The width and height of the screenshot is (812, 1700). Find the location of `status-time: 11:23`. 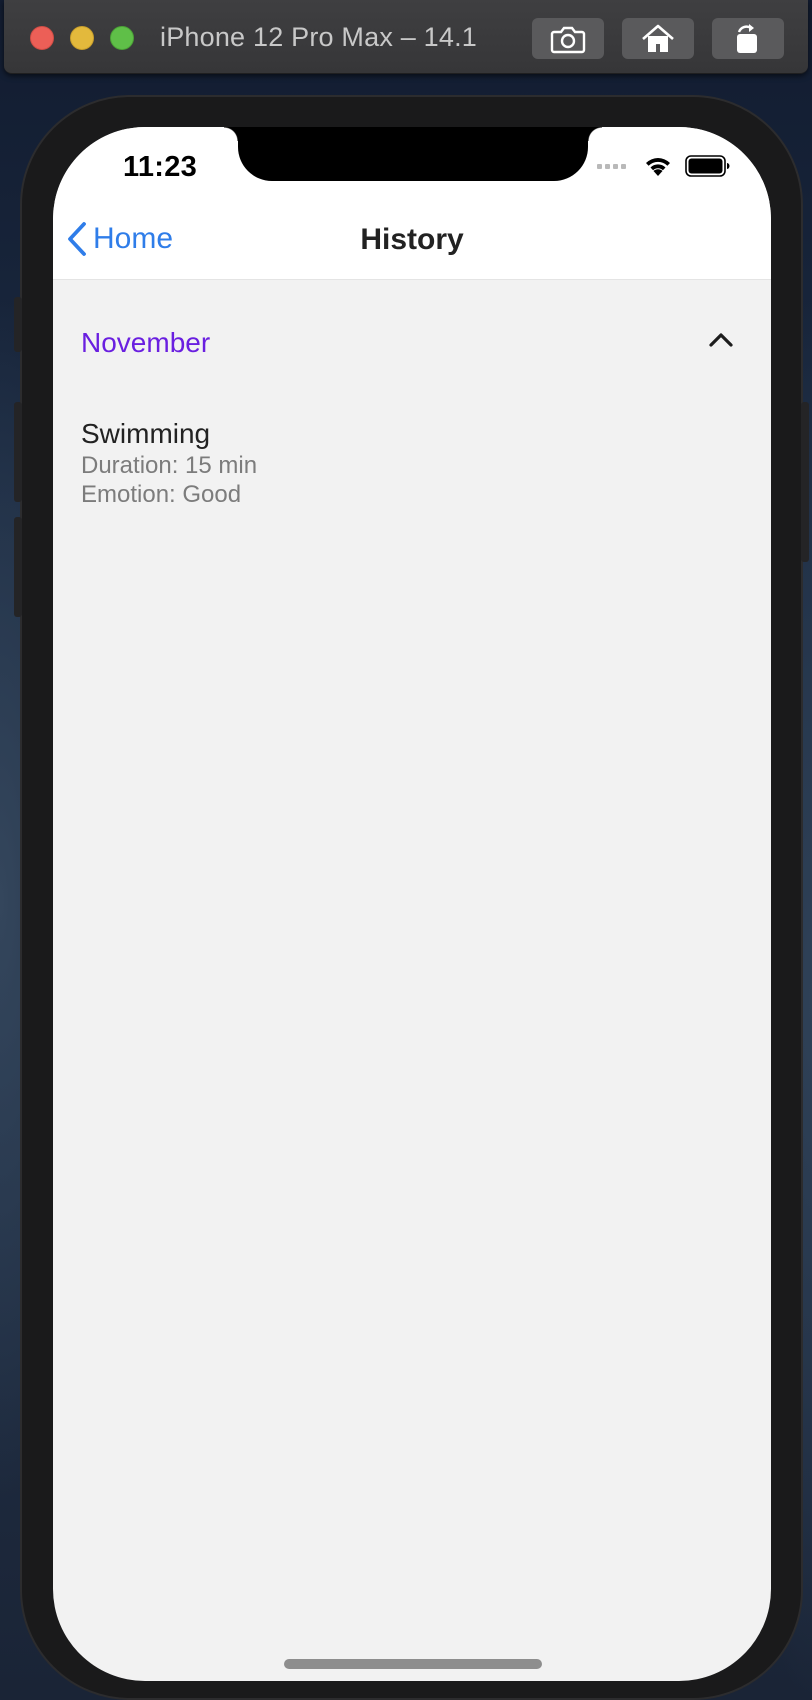

status-time: 11:23 is located at coordinates (160, 167).